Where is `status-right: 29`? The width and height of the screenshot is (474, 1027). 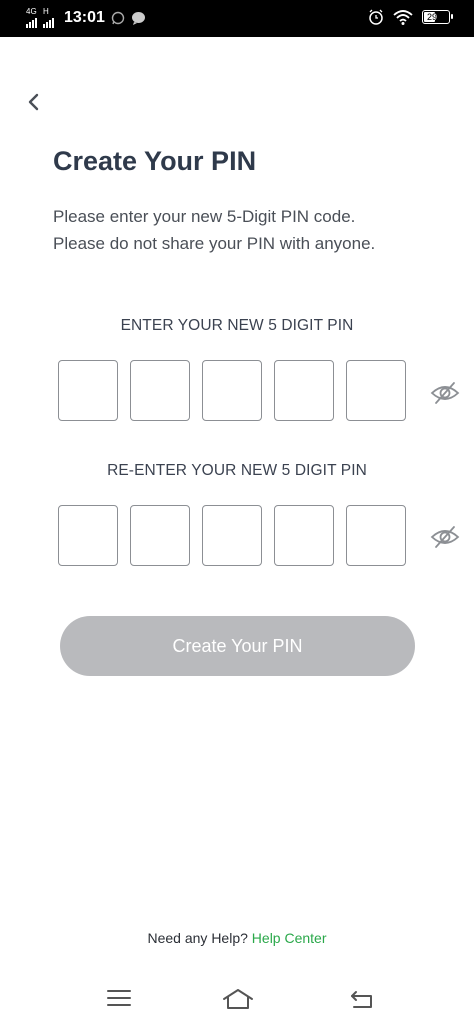
status-right: 29 is located at coordinates (410, 17).